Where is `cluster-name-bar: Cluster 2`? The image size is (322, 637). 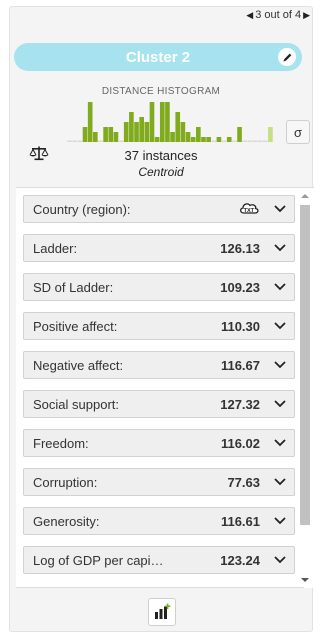
cluster-name-bar: Cluster 2 is located at coordinates (158, 57).